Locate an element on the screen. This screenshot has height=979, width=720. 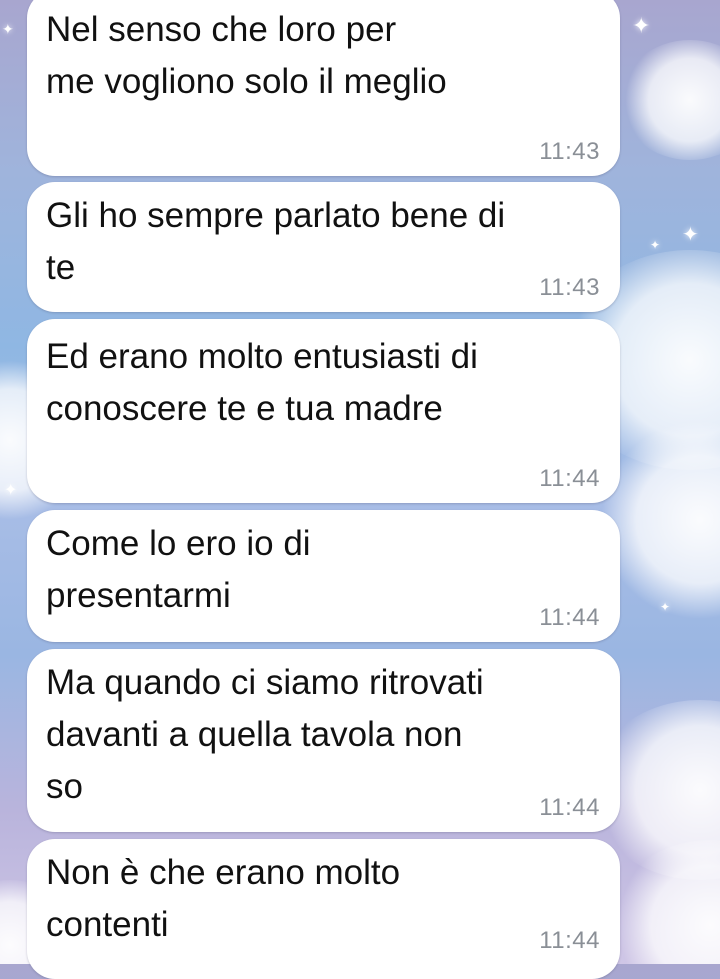
message-text: Non è che erano molto contenti is located at coordinates (223, 898).